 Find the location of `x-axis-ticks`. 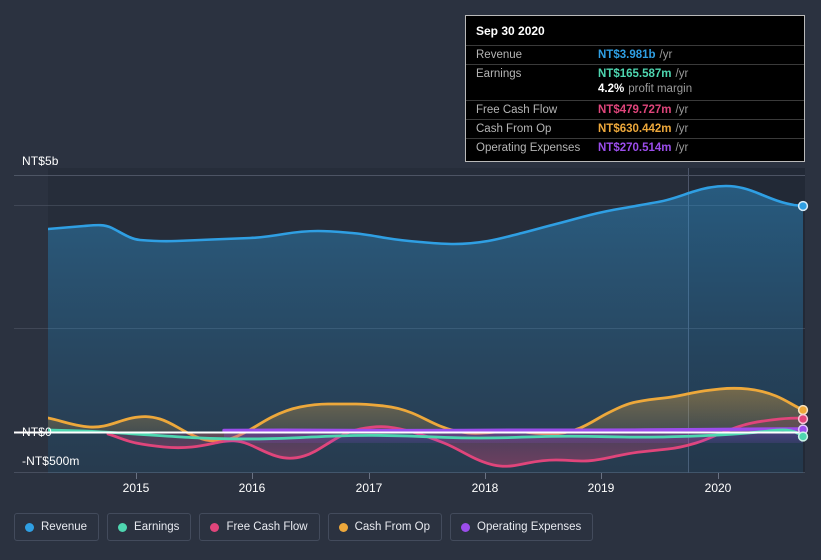

x-axis-ticks is located at coordinates (427, 476).